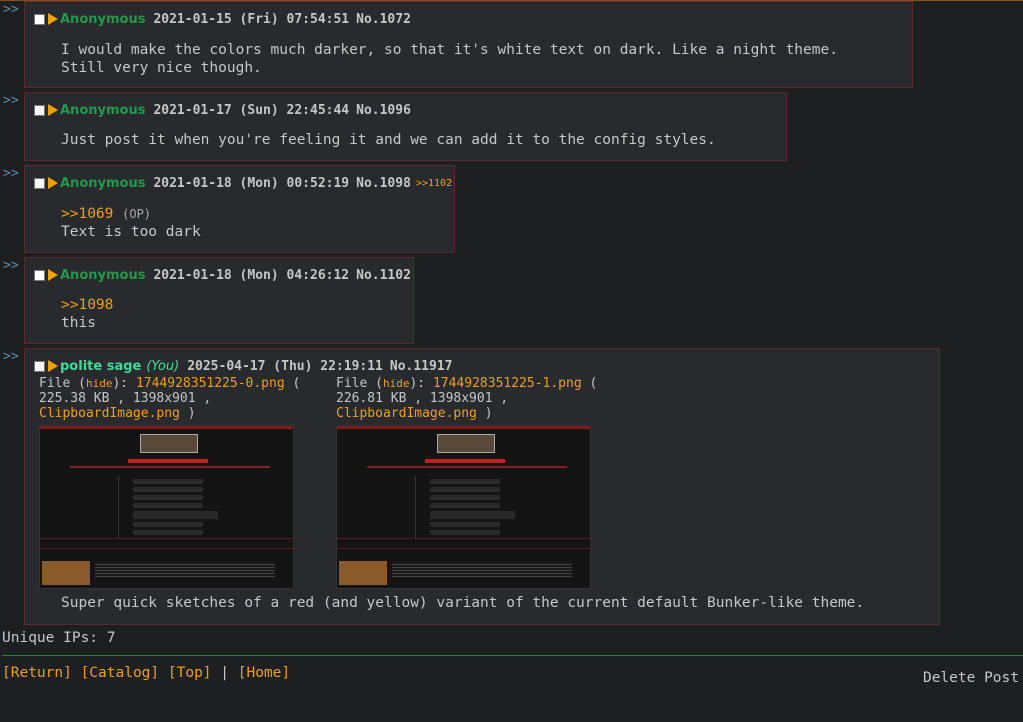  I want to click on post-number: No.1102, so click(383, 275).